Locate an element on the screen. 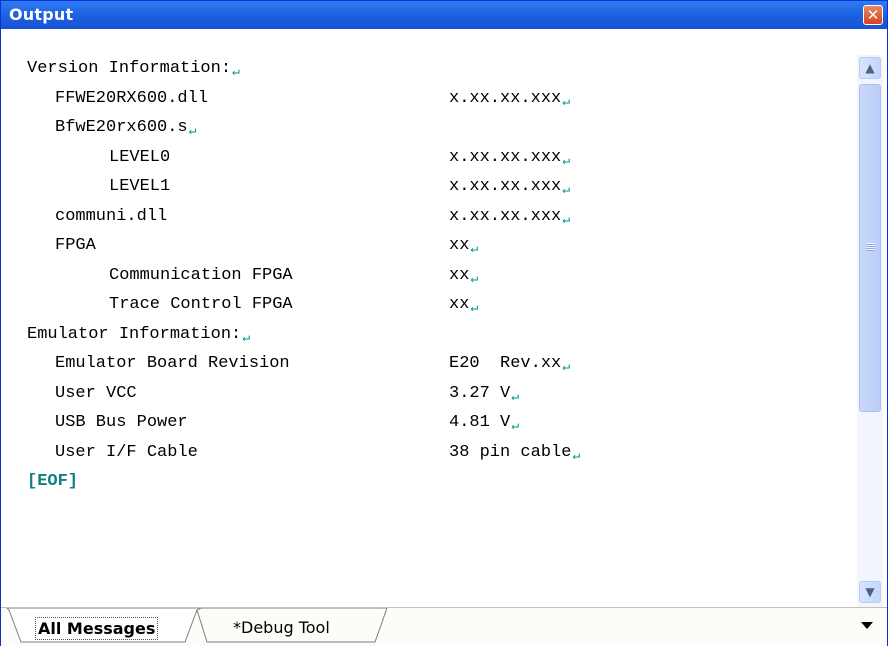 The width and height of the screenshot is (888, 646). scroll-up-button: ▲ is located at coordinates (870, 68).